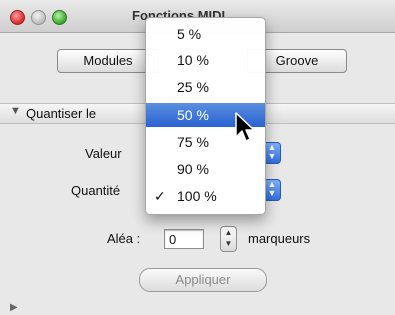  Describe the element at coordinates (205, 34) in the screenshot. I see `menu-item-5: 5 %` at that location.